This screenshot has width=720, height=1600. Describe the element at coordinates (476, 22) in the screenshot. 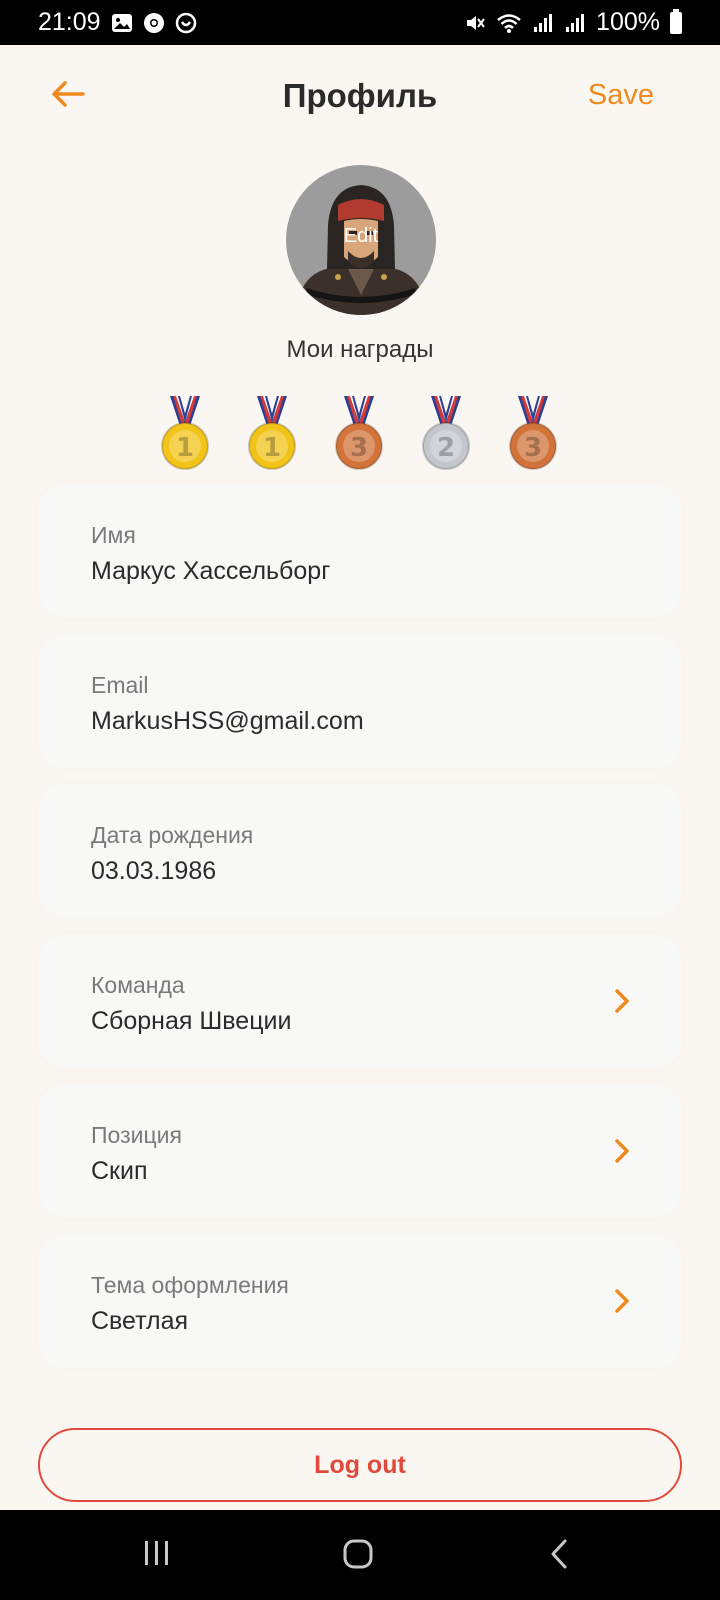

I see `mute-icon` at that location.